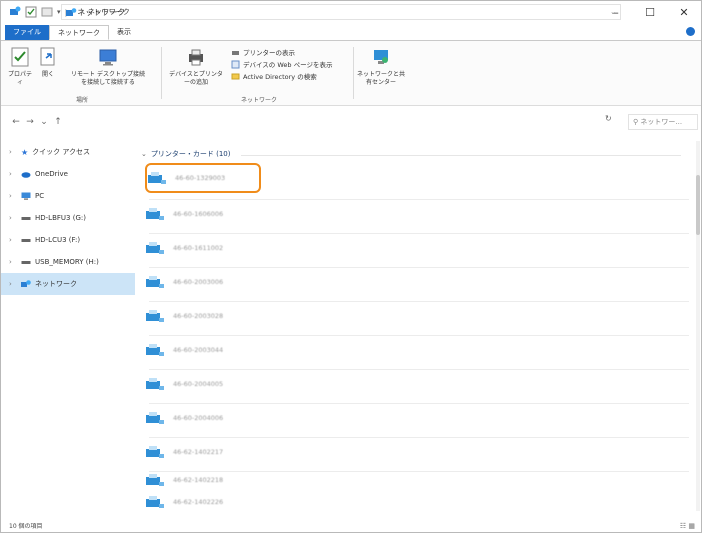  Describe the element at coordinates (16, 122) in the screenshot. I see `back-arrow-icon: ←` at that location.